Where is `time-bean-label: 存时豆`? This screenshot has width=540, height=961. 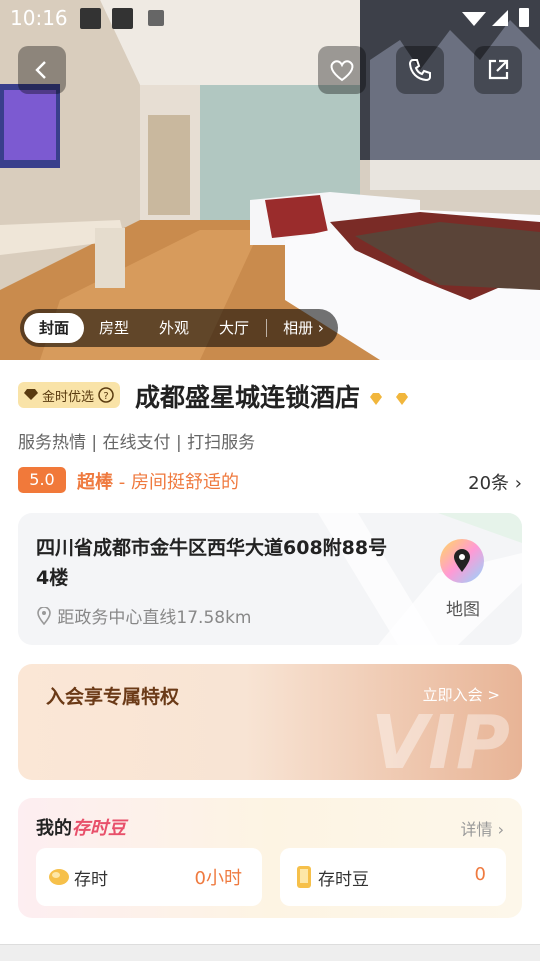 time-bean-label: 存时豆 is located at coordinates (343, 880).